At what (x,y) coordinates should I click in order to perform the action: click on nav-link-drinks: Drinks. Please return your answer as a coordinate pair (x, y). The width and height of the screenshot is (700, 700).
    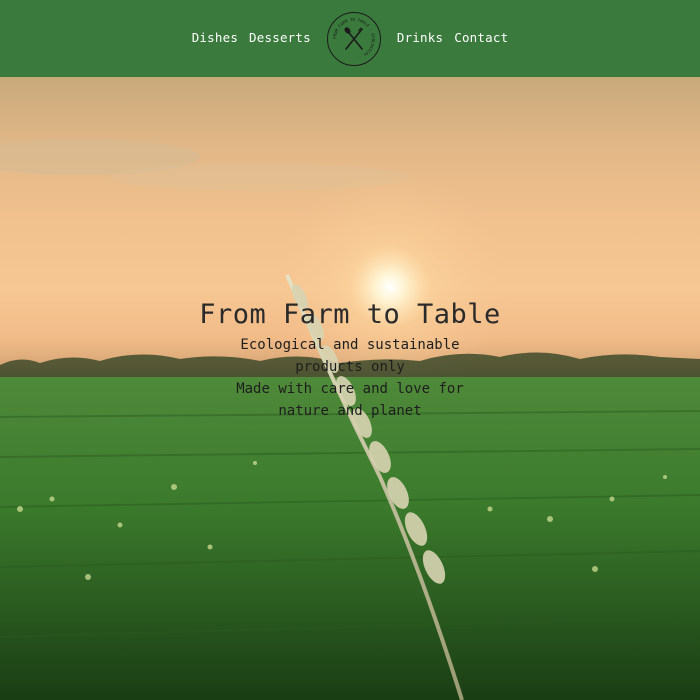
    Looking at the image, I should click on (420, 38).